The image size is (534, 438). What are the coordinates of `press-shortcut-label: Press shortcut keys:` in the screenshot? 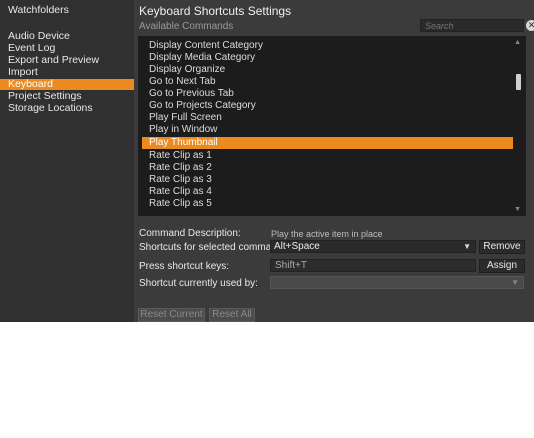 It's located at (184, 266).